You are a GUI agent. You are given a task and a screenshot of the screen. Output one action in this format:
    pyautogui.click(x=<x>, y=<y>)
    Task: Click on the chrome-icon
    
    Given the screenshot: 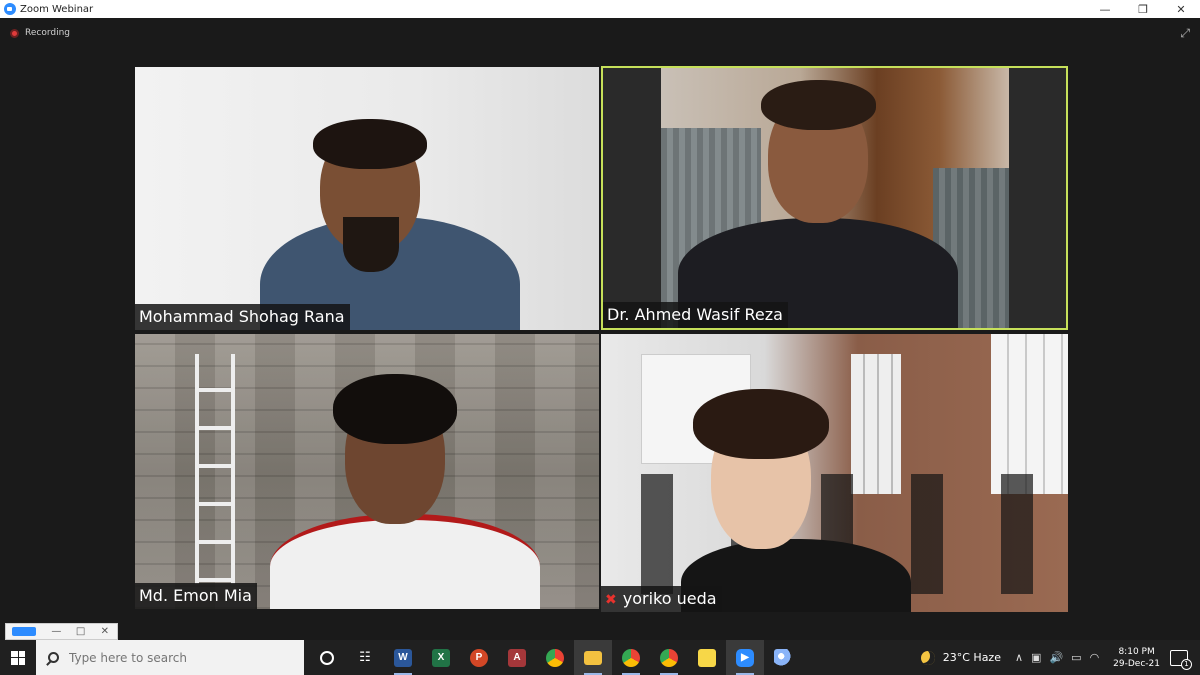 What is the action you would take?
    pyautogui.click(x=555, y=657)
    